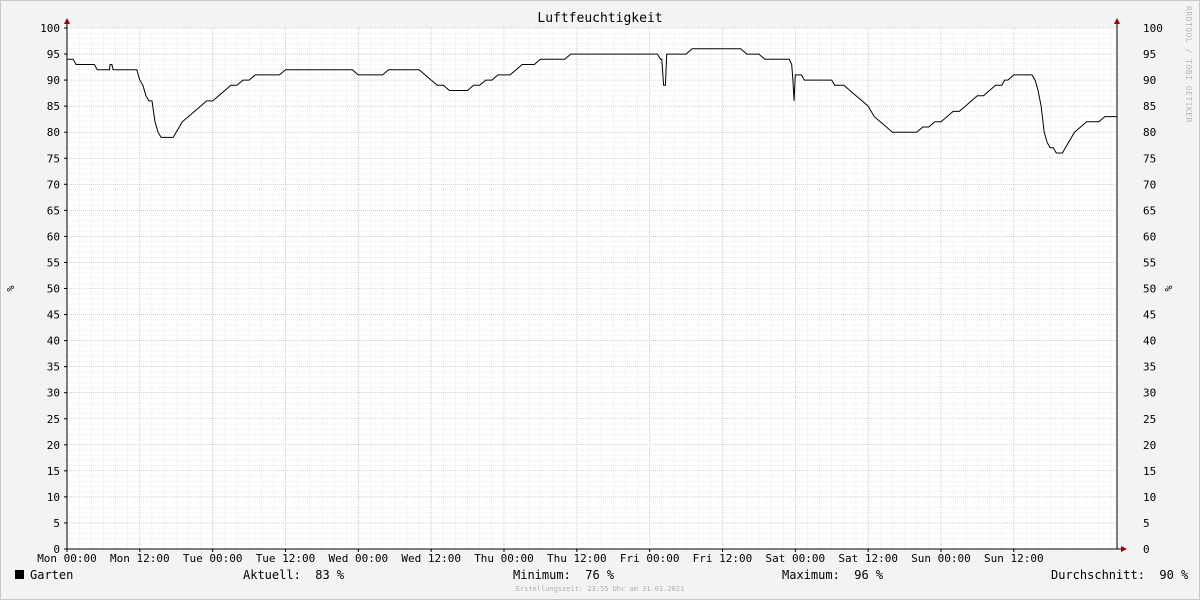 The width and height of the screenshot is (1200, 600). I want to click on y-tick-label: 60, so click(53, 236).